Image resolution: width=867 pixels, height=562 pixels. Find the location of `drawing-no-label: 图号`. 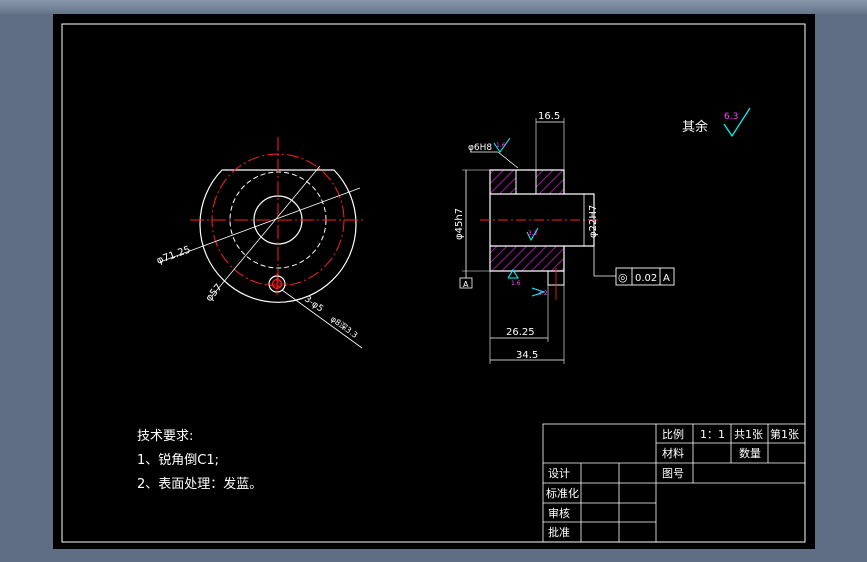

drawing-no-label: 图号 is located at coordinates (673, 473).